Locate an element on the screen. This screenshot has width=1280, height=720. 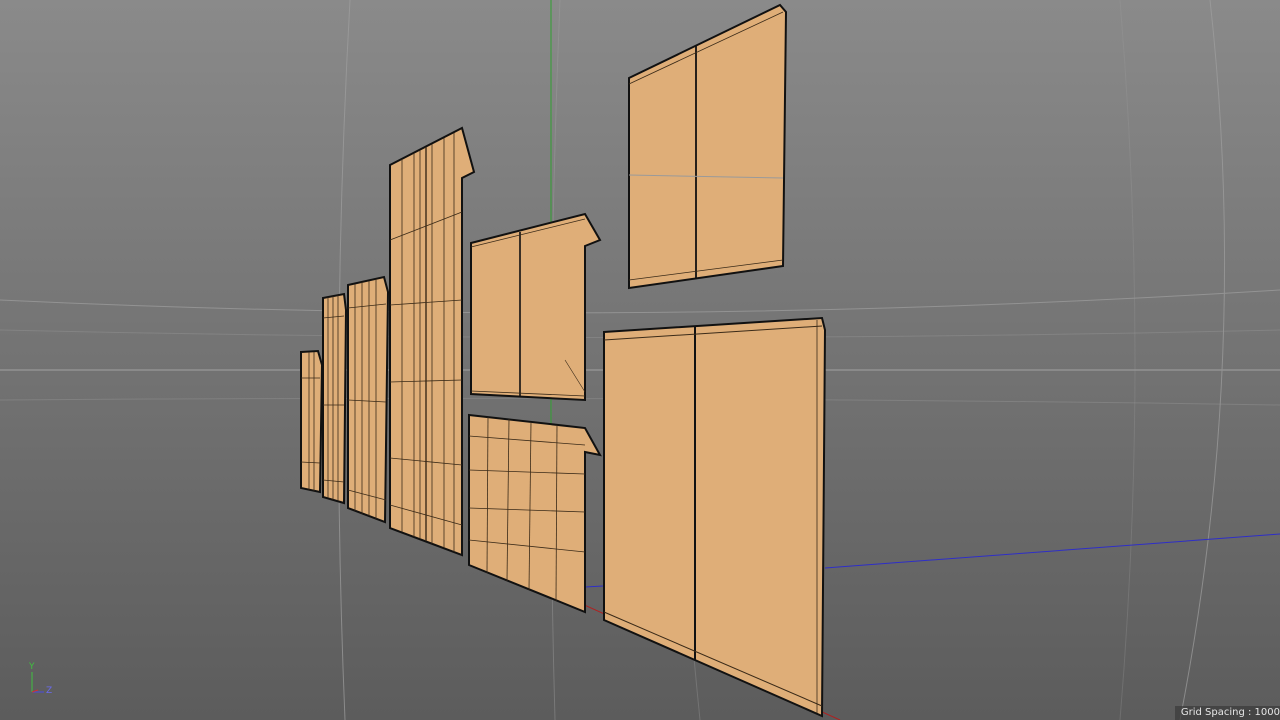
axis-orientation-gizmo: Y Z is located at coordinates (44, 682).